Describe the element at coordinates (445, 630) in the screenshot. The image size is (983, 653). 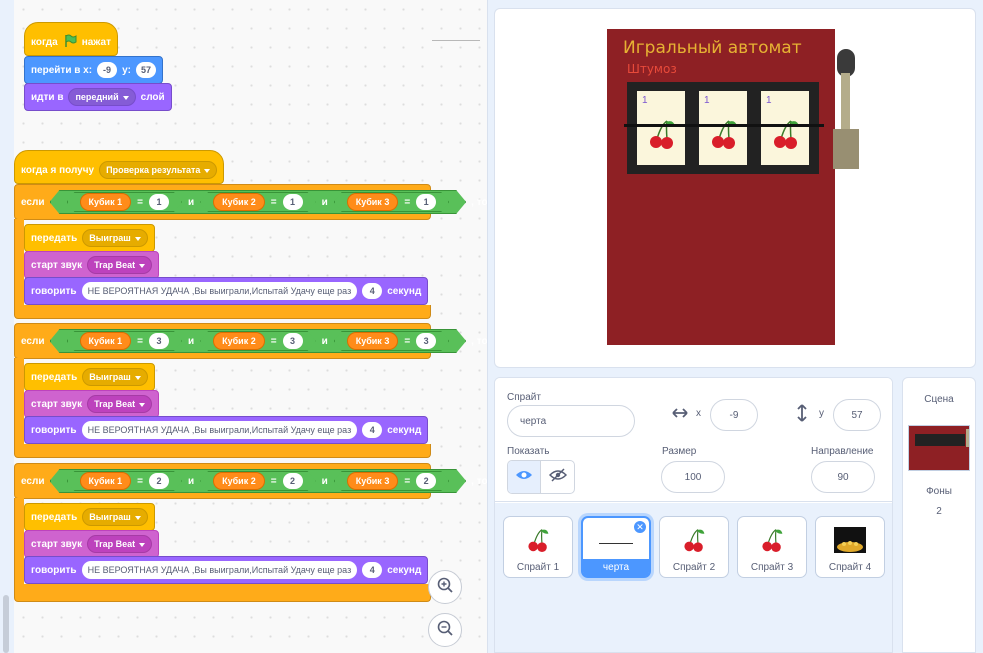
I see `zoom-out-button` at that location.